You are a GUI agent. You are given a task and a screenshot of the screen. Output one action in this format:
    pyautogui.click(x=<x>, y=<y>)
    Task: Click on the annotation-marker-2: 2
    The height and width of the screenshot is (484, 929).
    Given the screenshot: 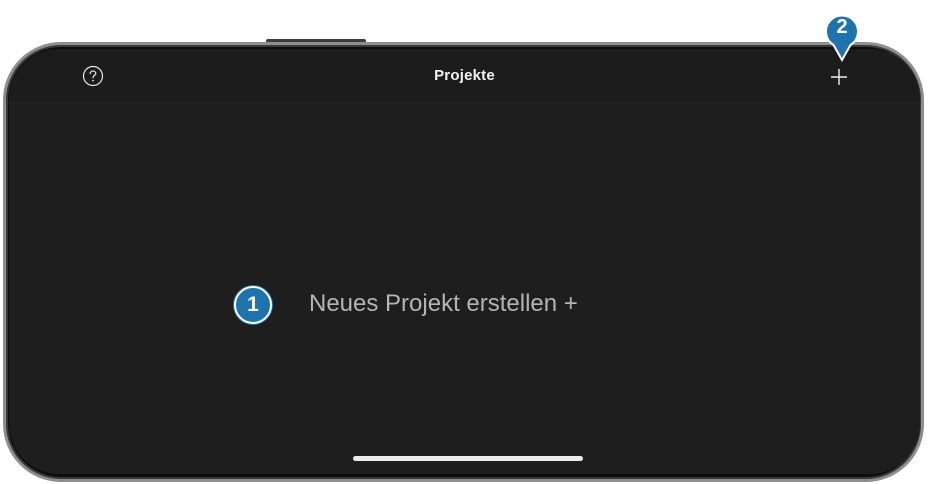 What is the action you would take?
    pyautogui.click(x=842, y=36)
    